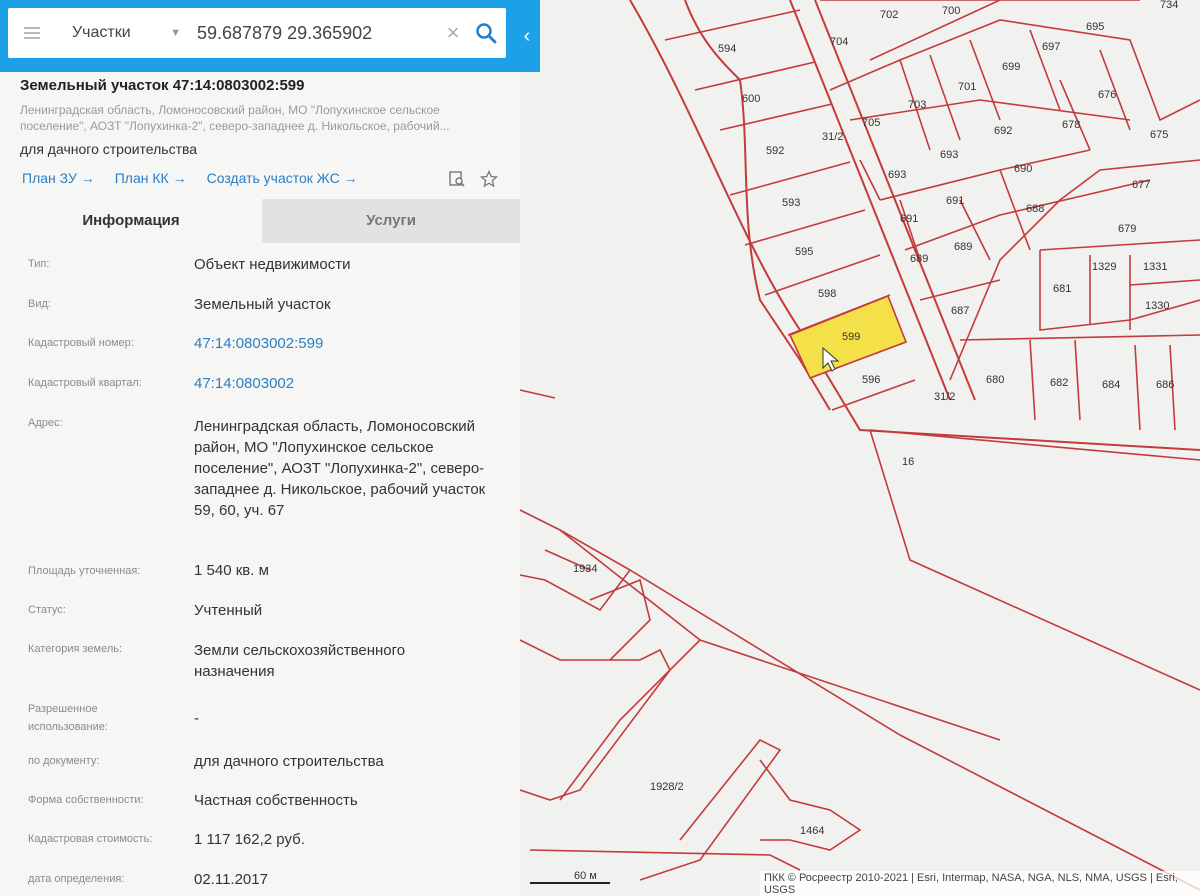  What do you see at coordinates (84, 571) in the screenshot?
I see `detail-label: Площадь уточненная:` at bounding box center [84, 571].